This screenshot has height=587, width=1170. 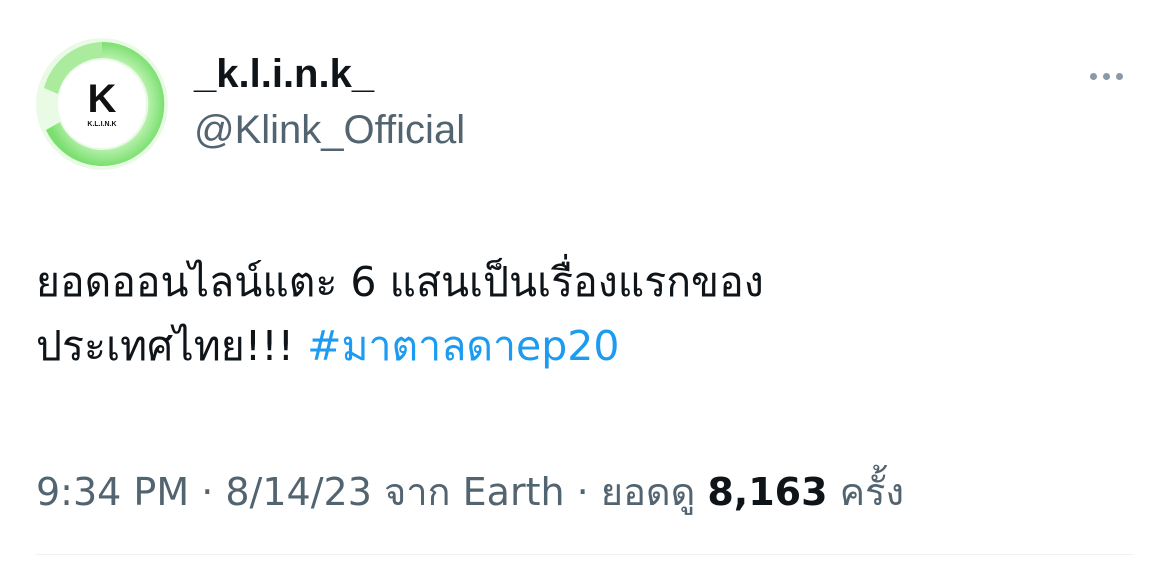 I want to click on more-options-button, so click(x=1106, y=76).